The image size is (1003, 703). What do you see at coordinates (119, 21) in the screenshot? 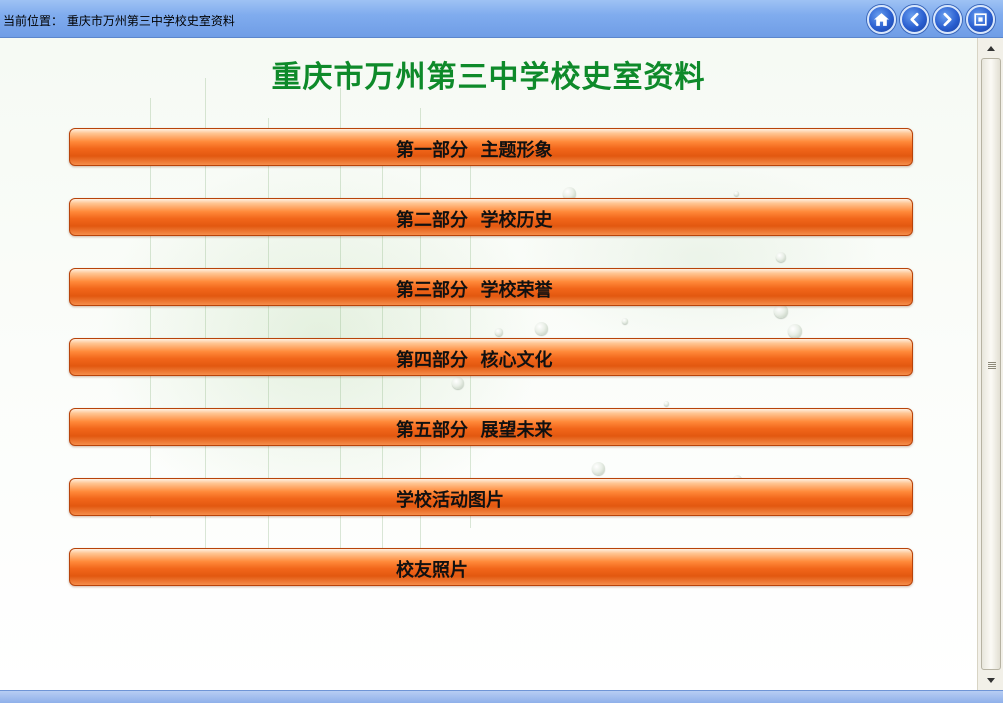
I see `breadcrumb: 当前位置： 重庆市万州第三中学校史室资料` at bounding box center [119, 21].